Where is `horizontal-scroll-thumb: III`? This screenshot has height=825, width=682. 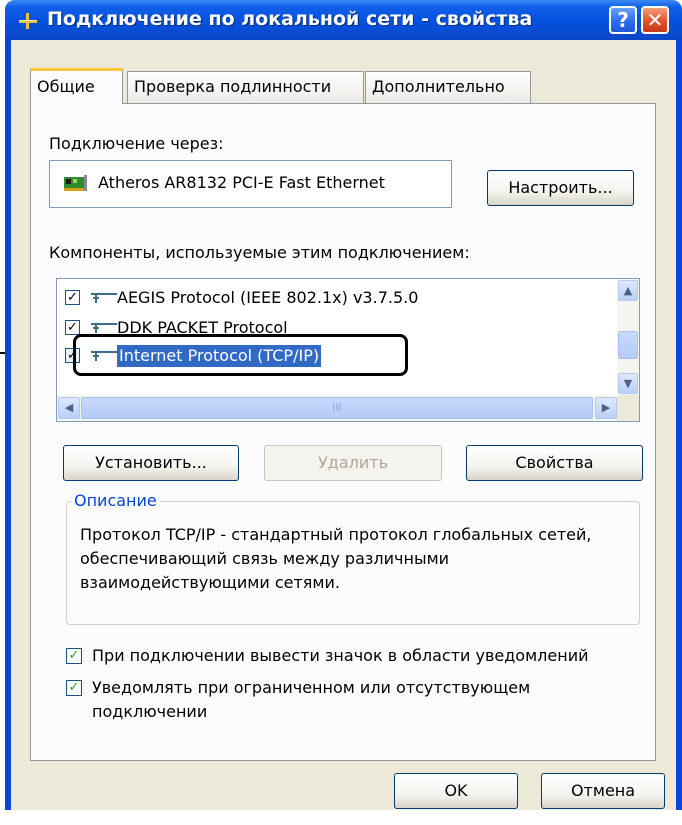 horizontal-scroll-thumb: III is located at coordinates (337, 408).